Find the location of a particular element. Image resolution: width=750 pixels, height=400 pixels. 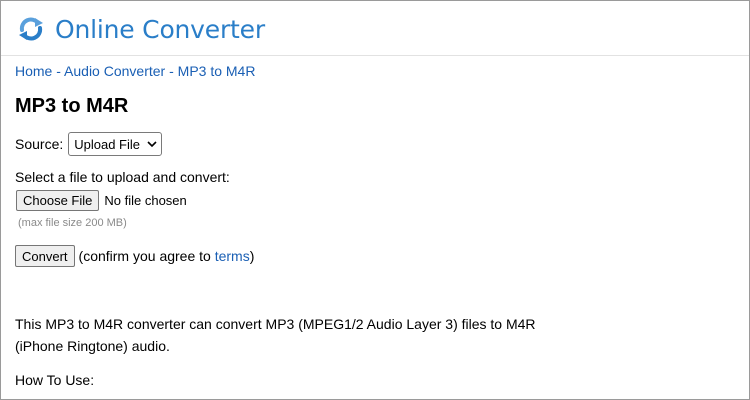

file-input-row: Choose File No file chosen is located at coordinates (101, 200).